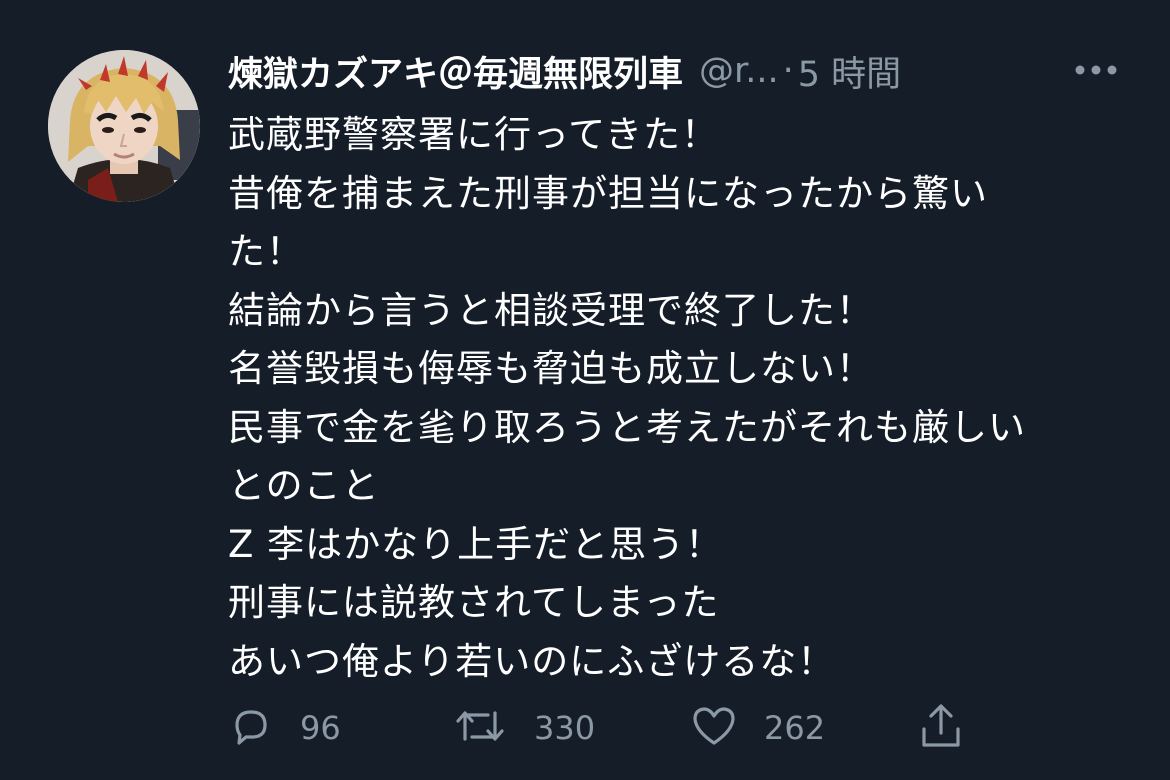 The height and width of the screenshot is (780, 1170). I want to click on reply-button: 96, so click(284, 728).